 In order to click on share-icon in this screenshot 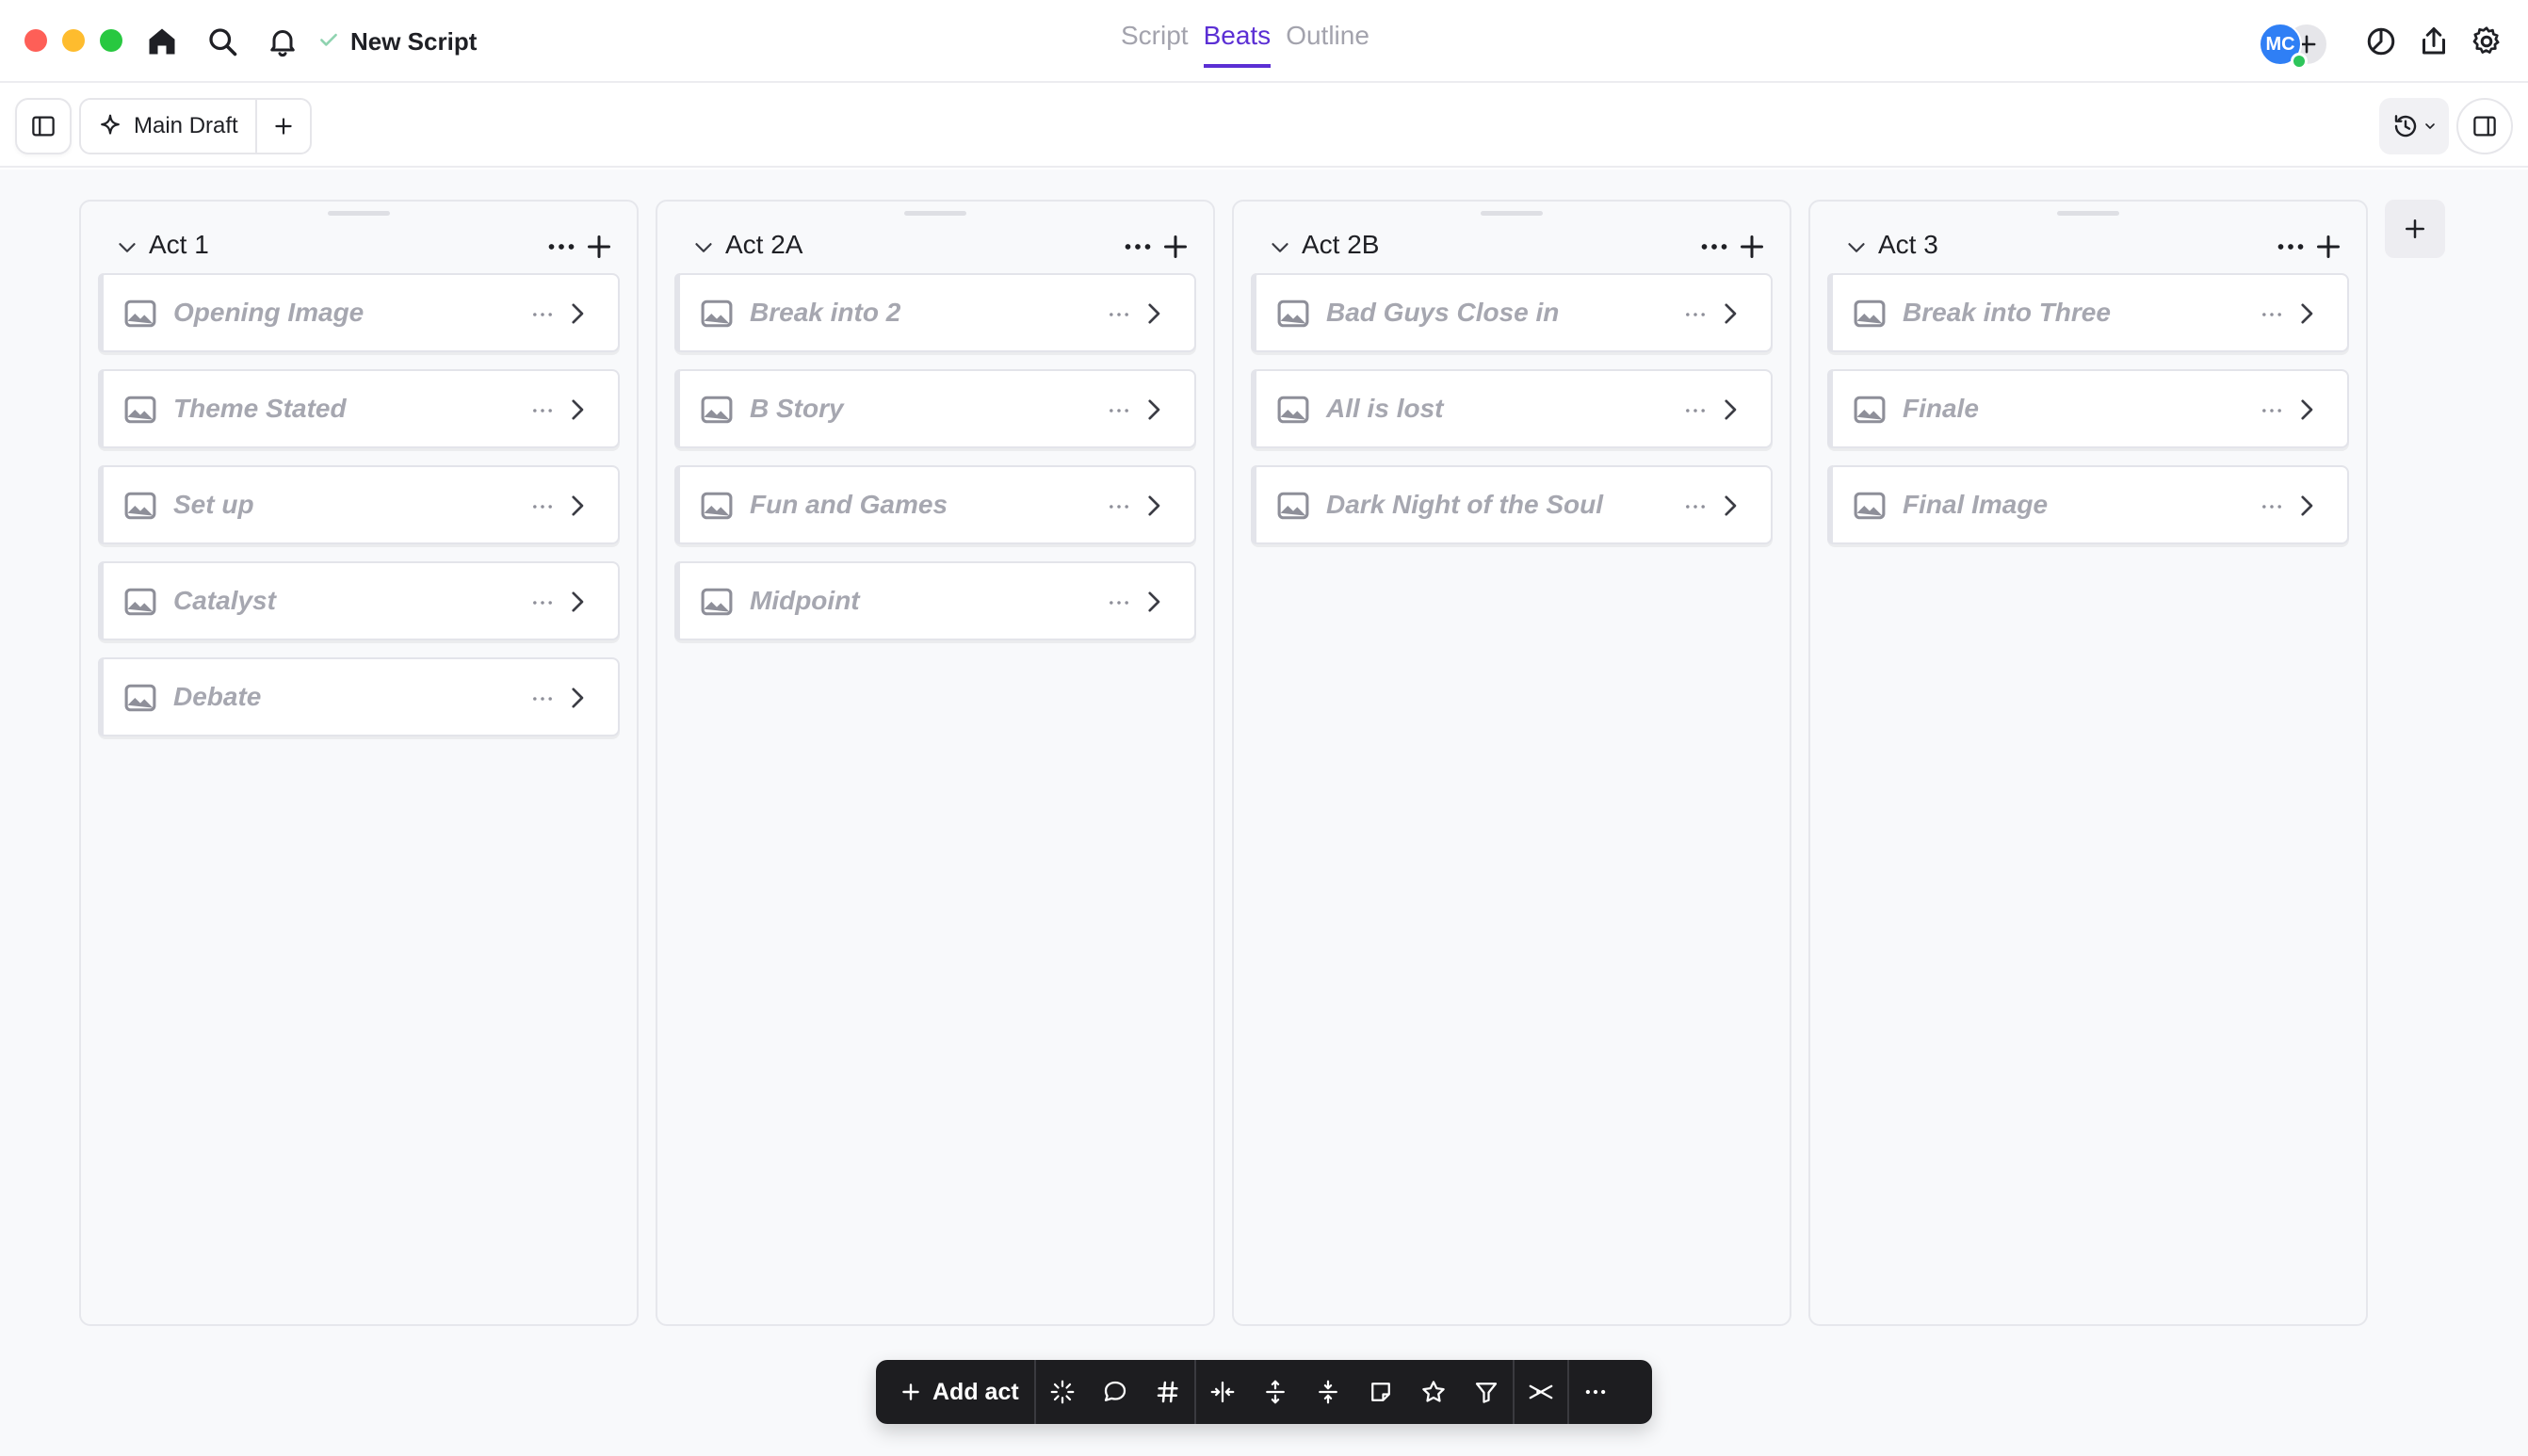, I will do `click(2434, 41)`.